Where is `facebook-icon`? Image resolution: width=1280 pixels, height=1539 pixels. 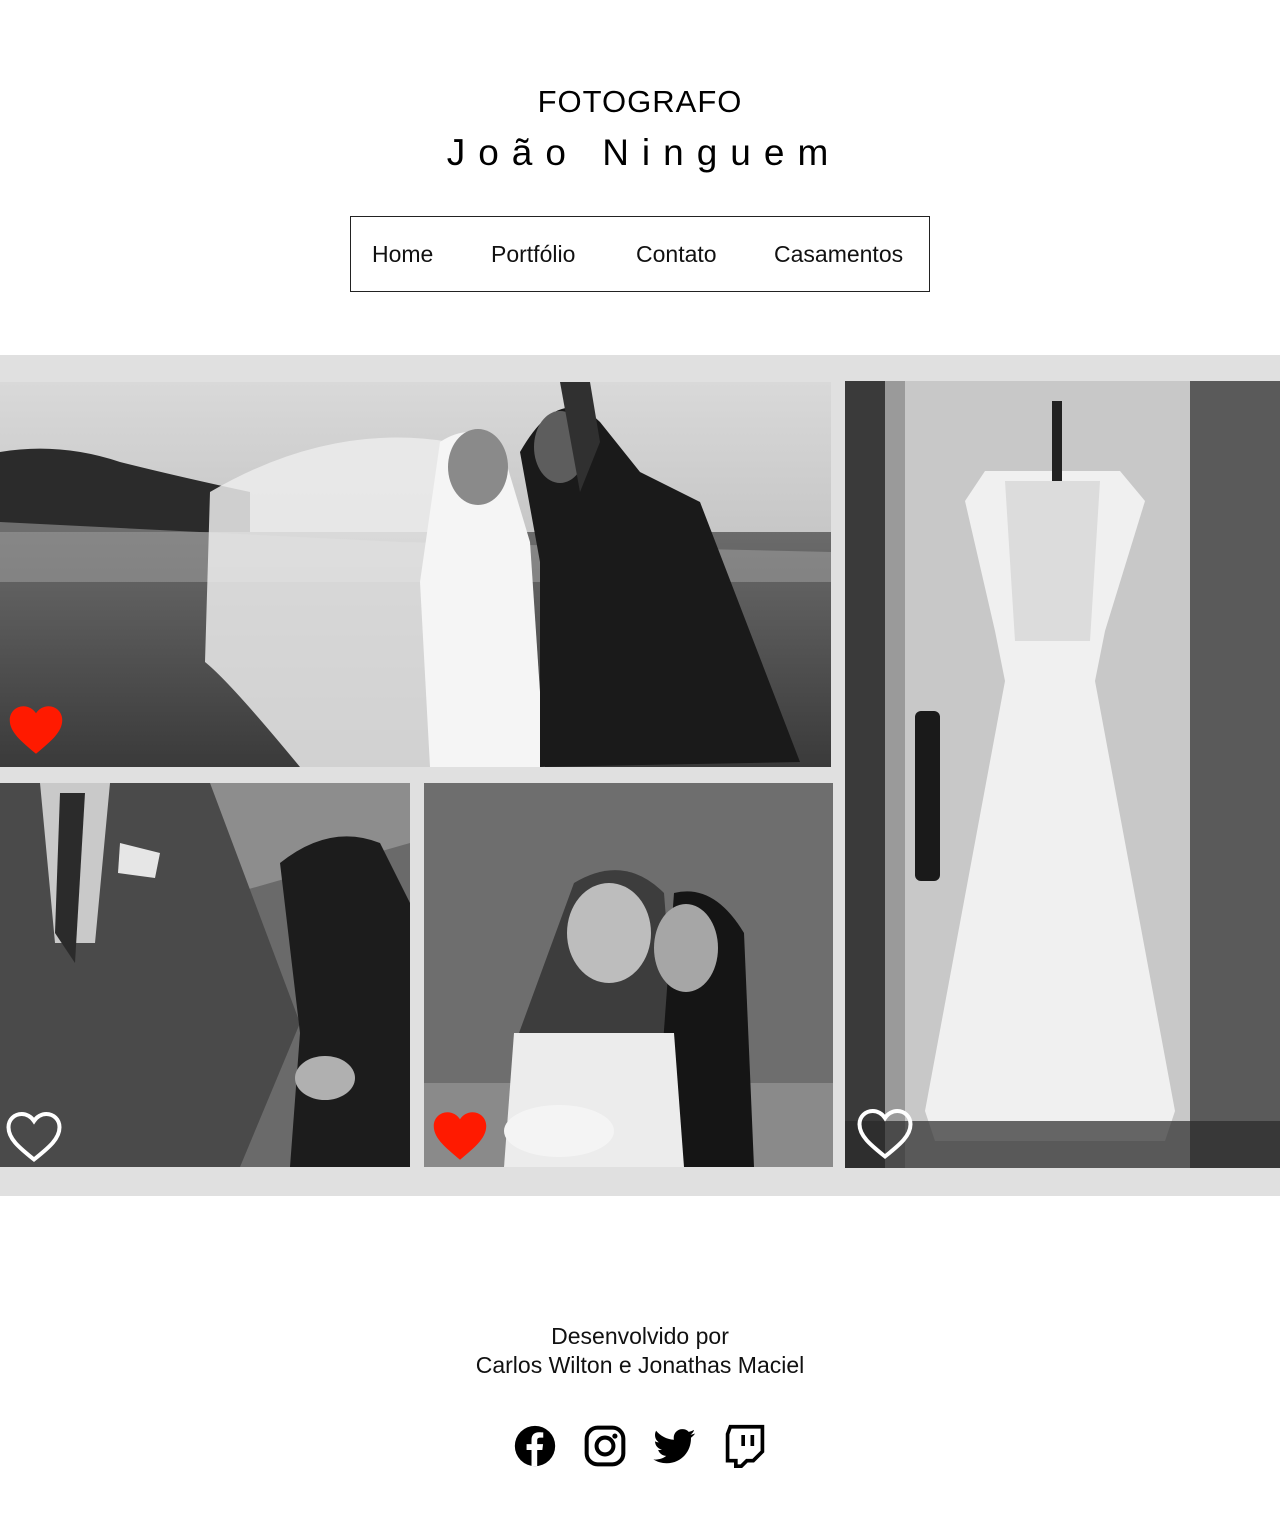
facebook-icon is located at coordinates (535, 1446).